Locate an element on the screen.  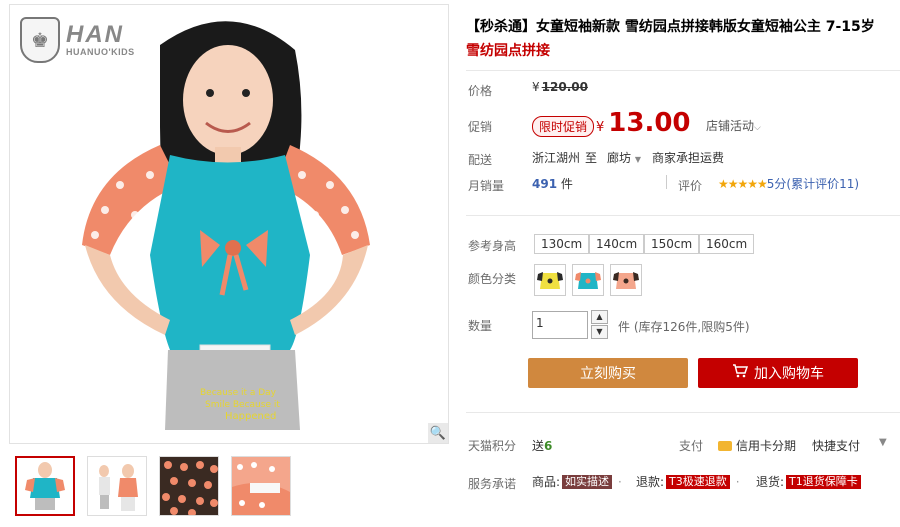
ship-to-word: 至 is located at coordinates (591, 158).